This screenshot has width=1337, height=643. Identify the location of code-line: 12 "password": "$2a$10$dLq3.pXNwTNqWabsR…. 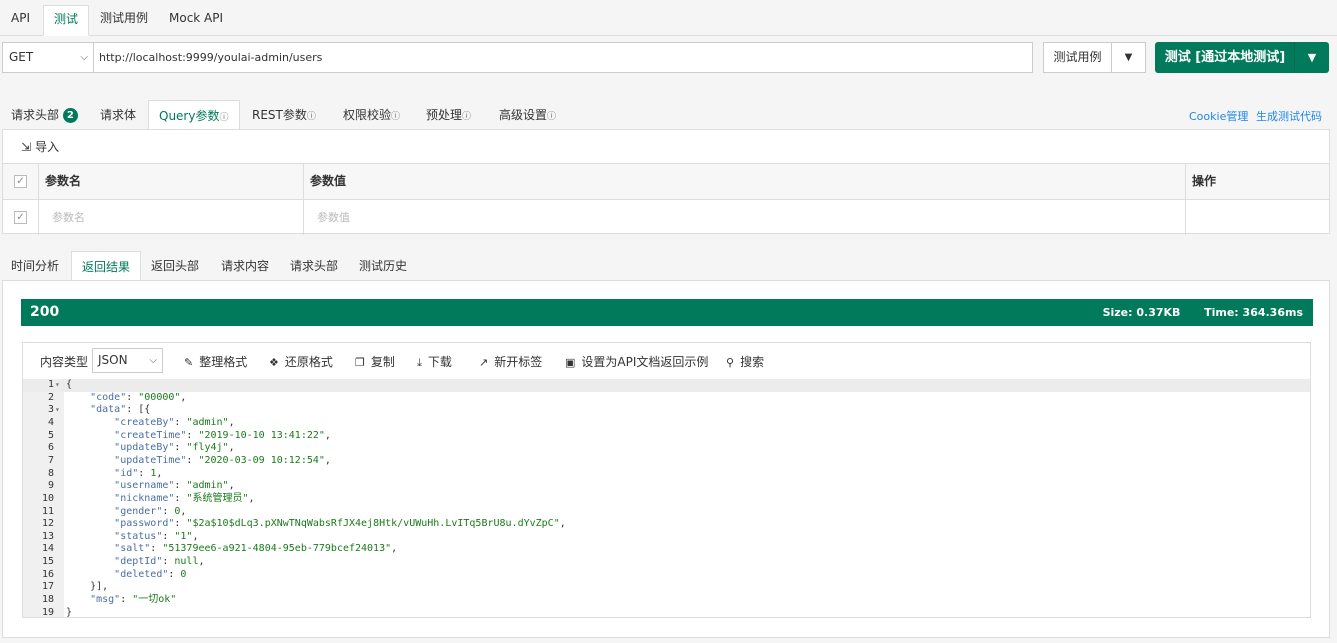
(666, 524).